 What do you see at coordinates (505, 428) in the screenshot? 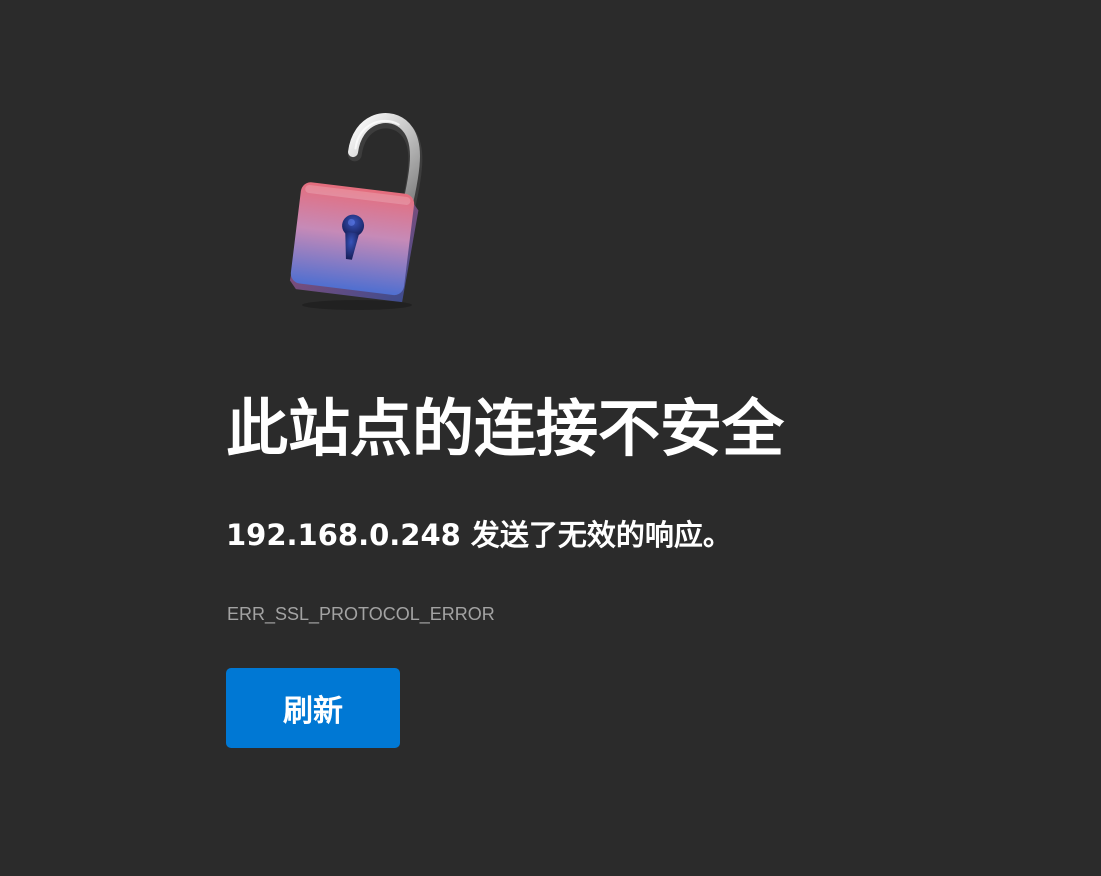
I see `page-title: 此站点的连接不安全` at bounding box center [505, 428].